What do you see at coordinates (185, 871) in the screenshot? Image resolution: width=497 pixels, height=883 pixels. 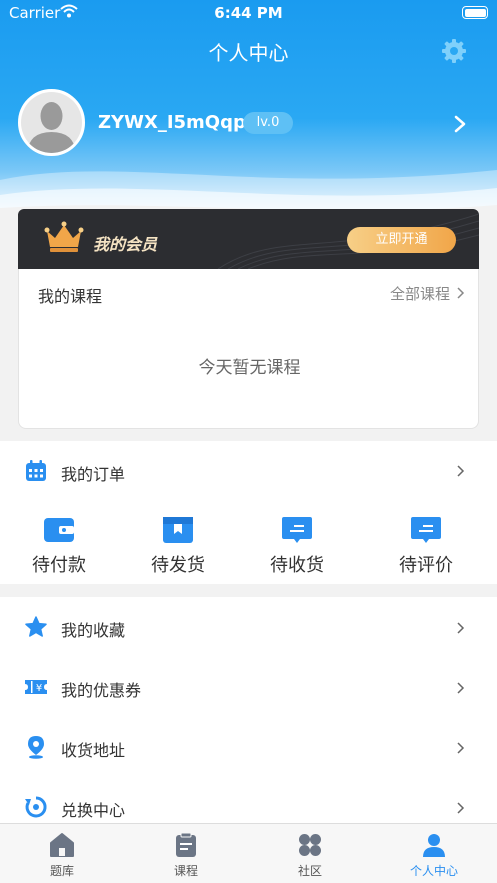 I see `tab-label: 课程` at bounding box center [185, 871].